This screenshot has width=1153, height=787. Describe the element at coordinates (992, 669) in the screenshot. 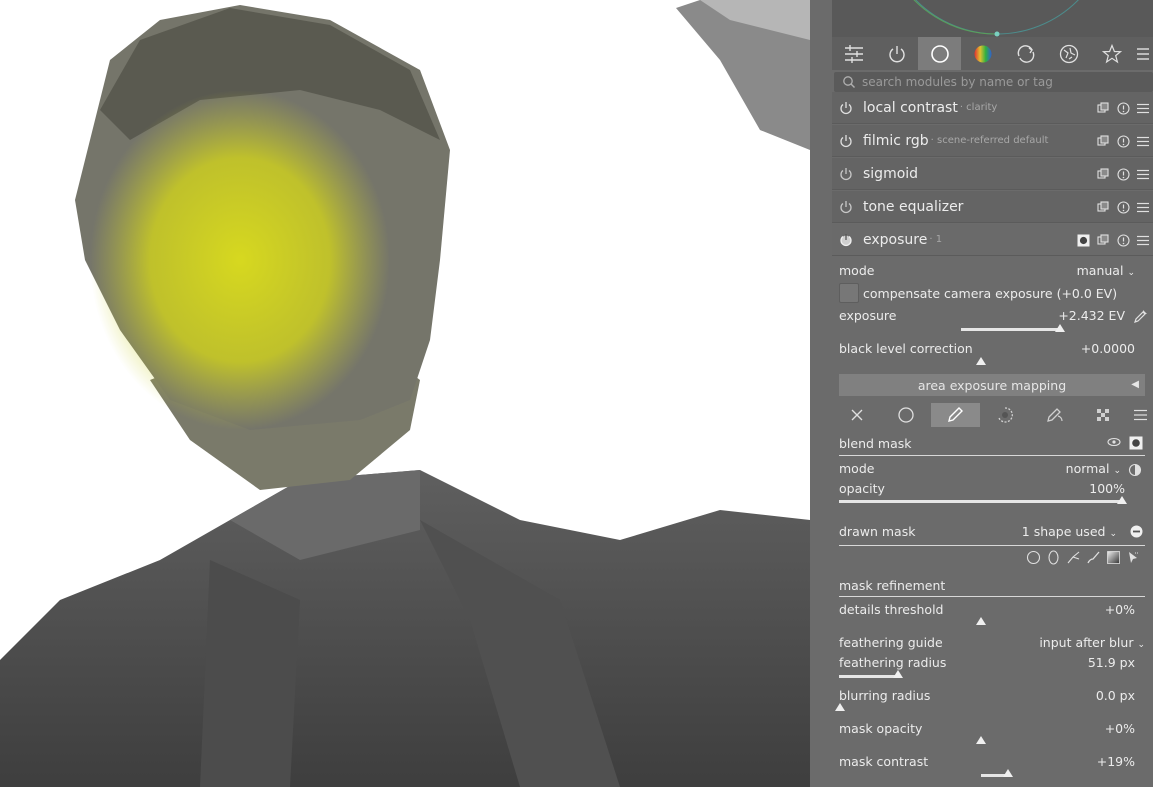

I see `feathering-radius-slider: feathering radius 51.9 px` at that location.